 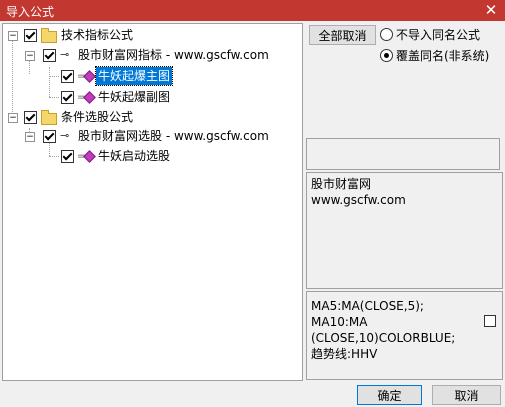 I want to click on cancel-button: 取消, so click(x=466, y=395).